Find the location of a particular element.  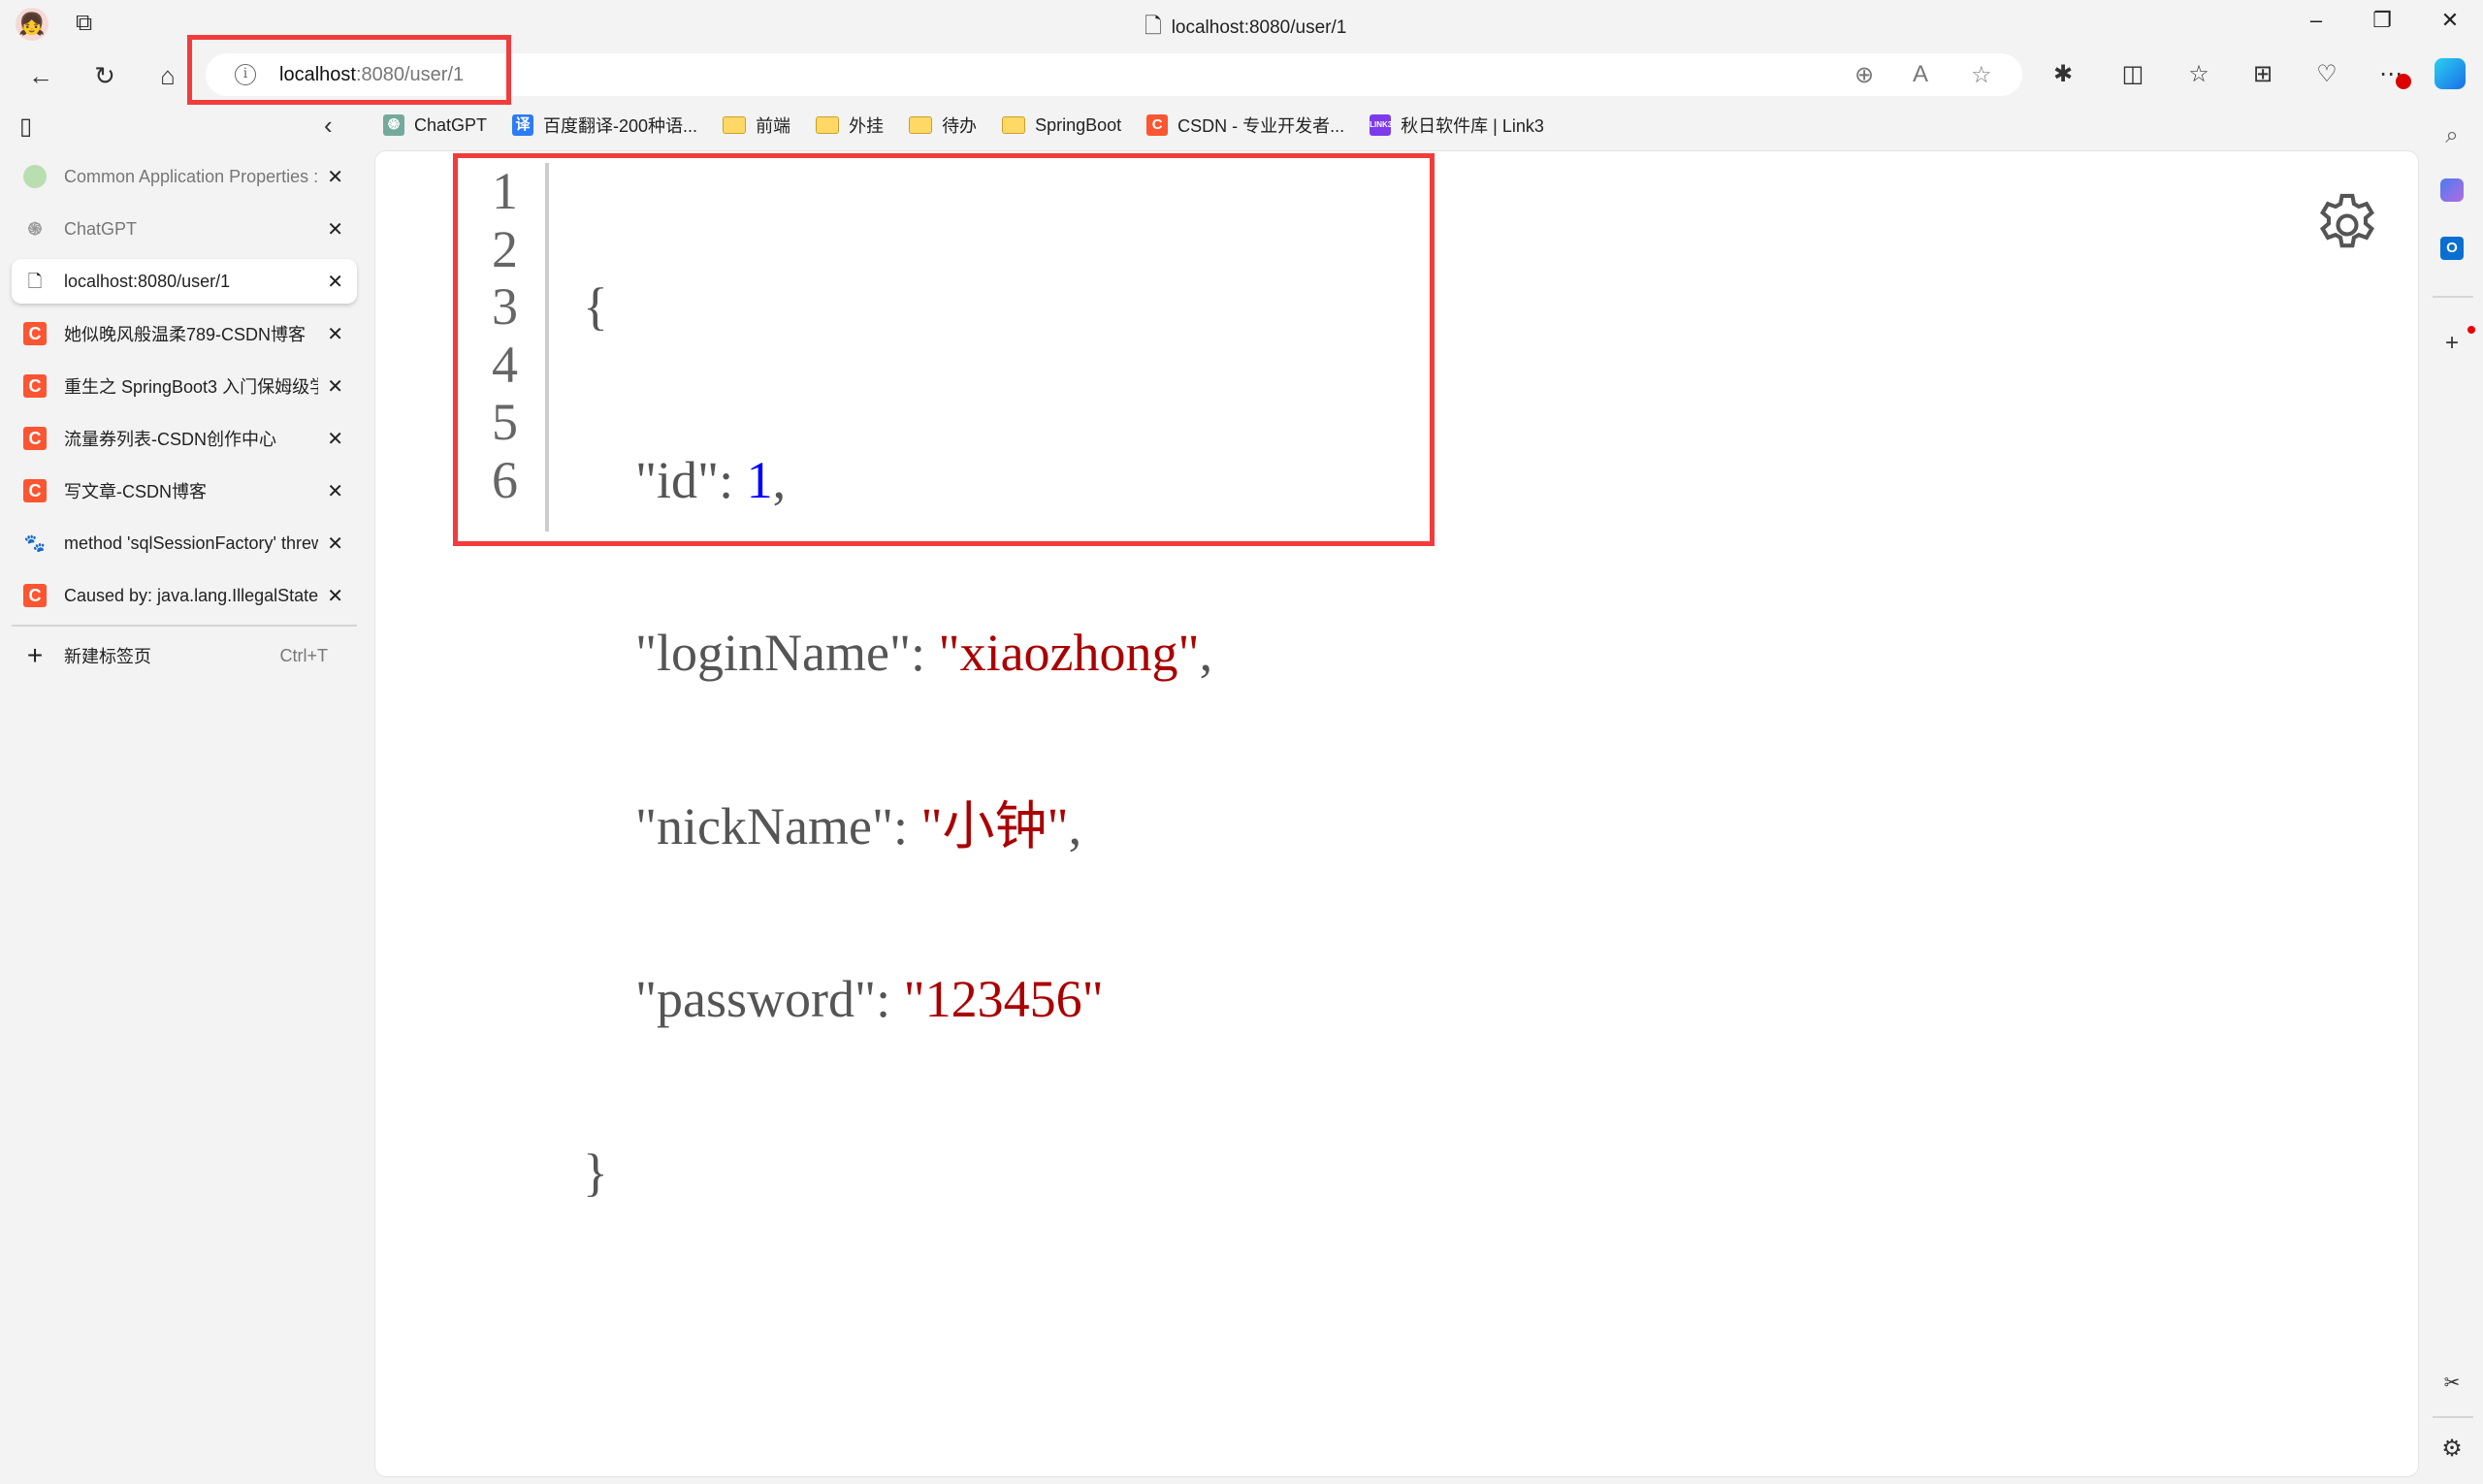

back-icon: ← is located at coordinates (41, 75).